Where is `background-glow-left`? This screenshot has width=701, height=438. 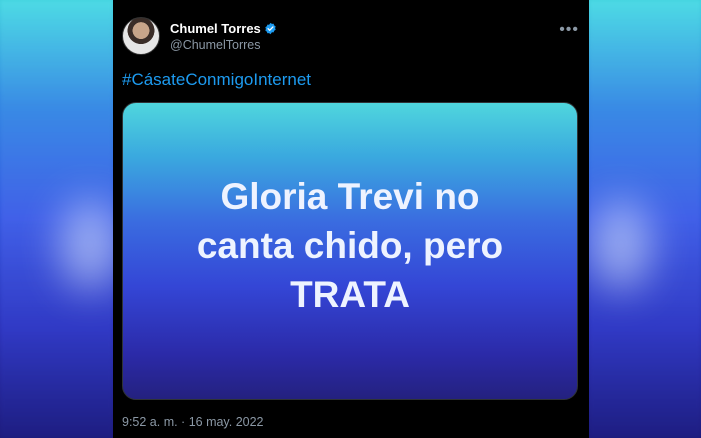
background-glow-left is located at coordinates (90, 245).